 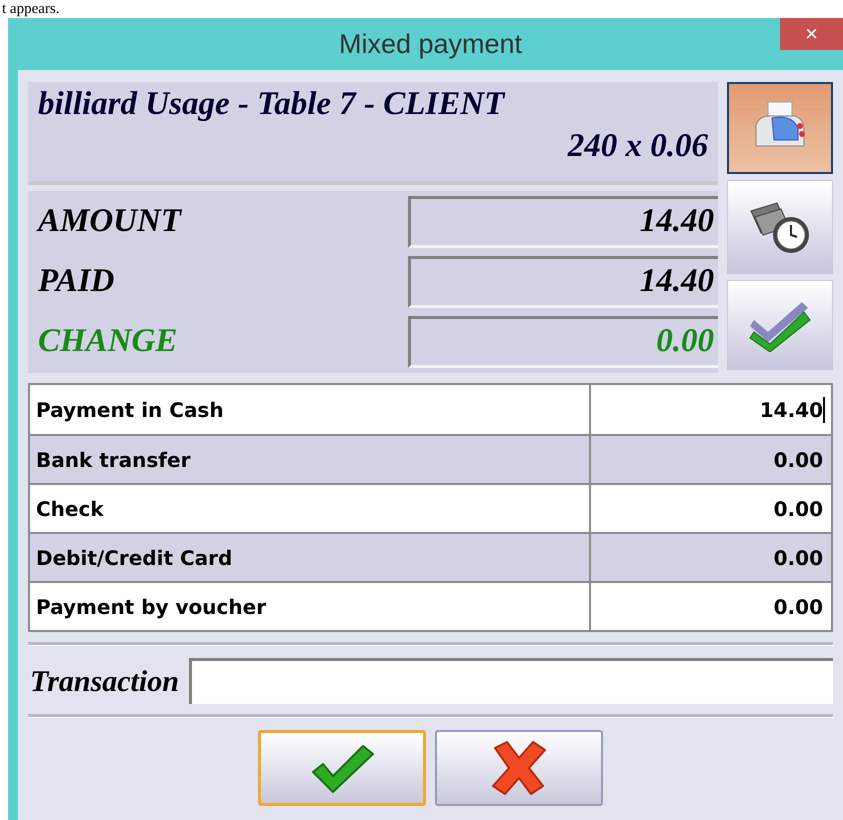 What do you see at coordinates (310, 606) in the screenshot?
I see `payment-method-cell: Payment by voucher` at bounding box center [310, 606].